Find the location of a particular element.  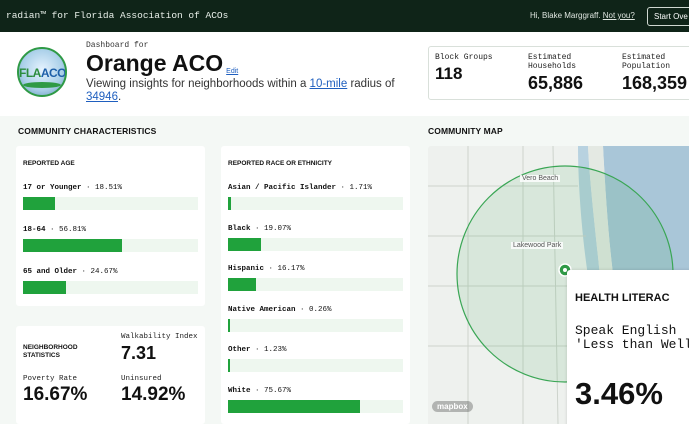

stat-row: 18-64 · 56.81% is located at coordinates (110, 239).